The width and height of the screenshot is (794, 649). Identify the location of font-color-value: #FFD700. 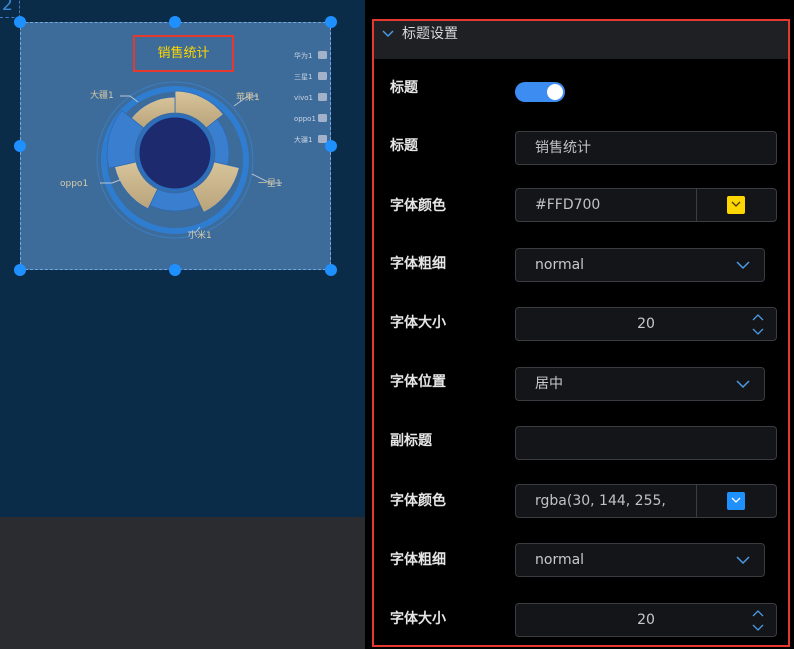
(610, 205).